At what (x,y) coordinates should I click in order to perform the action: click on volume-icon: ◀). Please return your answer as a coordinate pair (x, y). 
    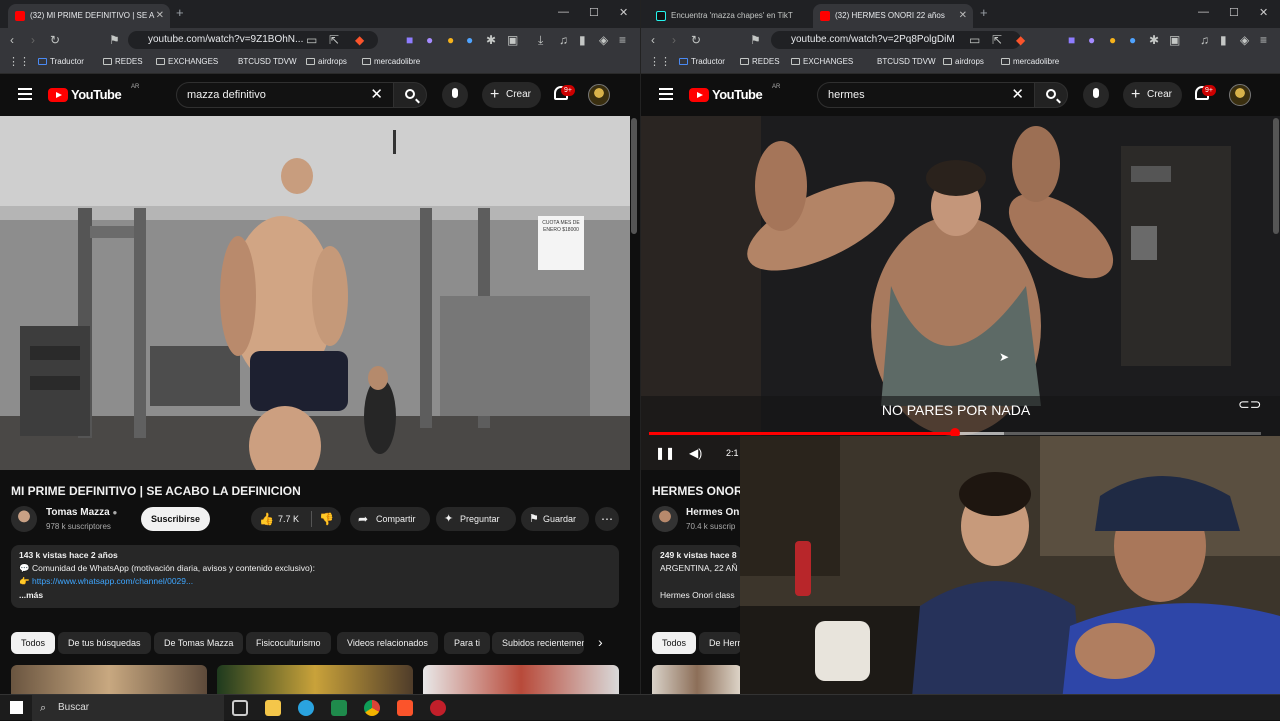
    Looking at the image, I should click on (695, 453).